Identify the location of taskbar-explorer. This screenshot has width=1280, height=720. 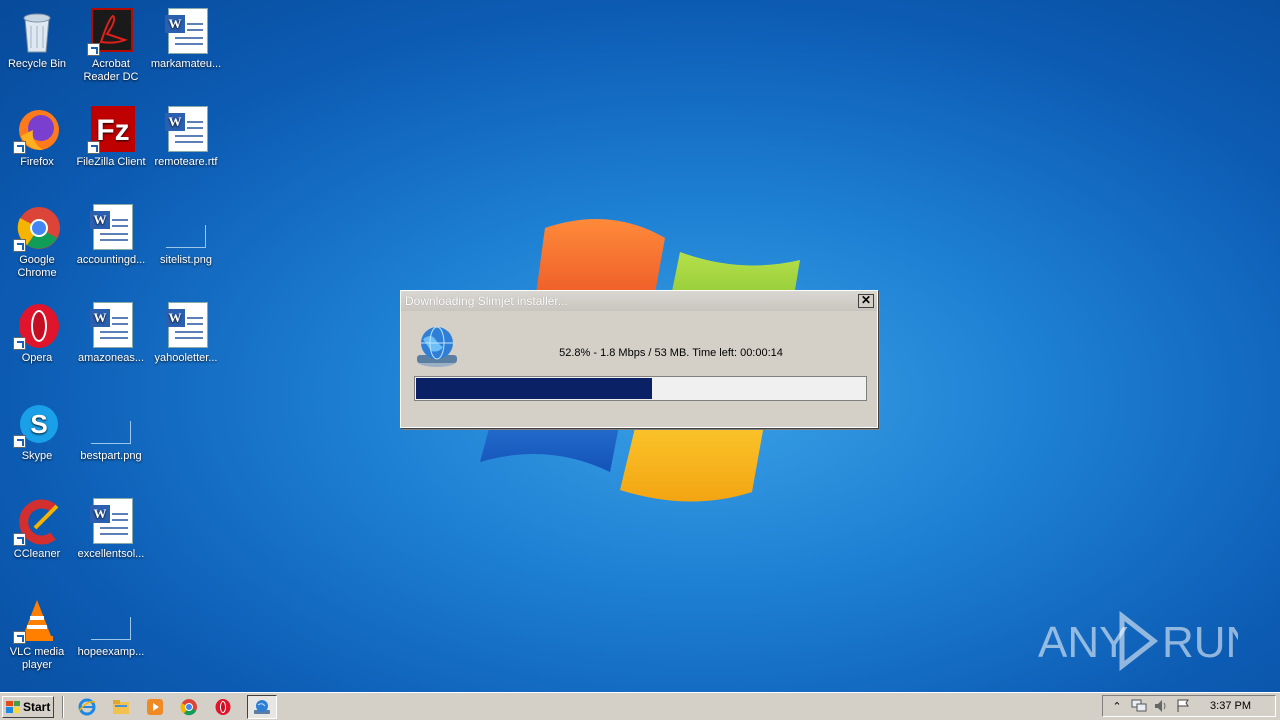
(121, 707).